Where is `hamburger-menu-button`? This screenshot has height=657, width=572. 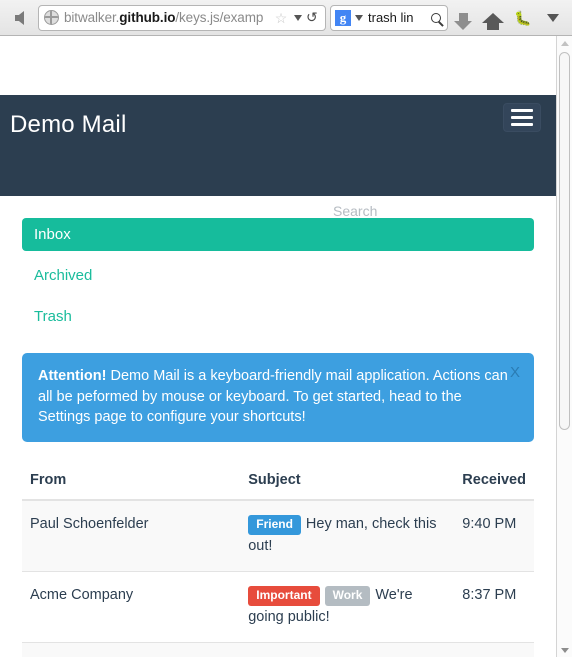 hamburger-menu-button is located at coordinates (522, 117).